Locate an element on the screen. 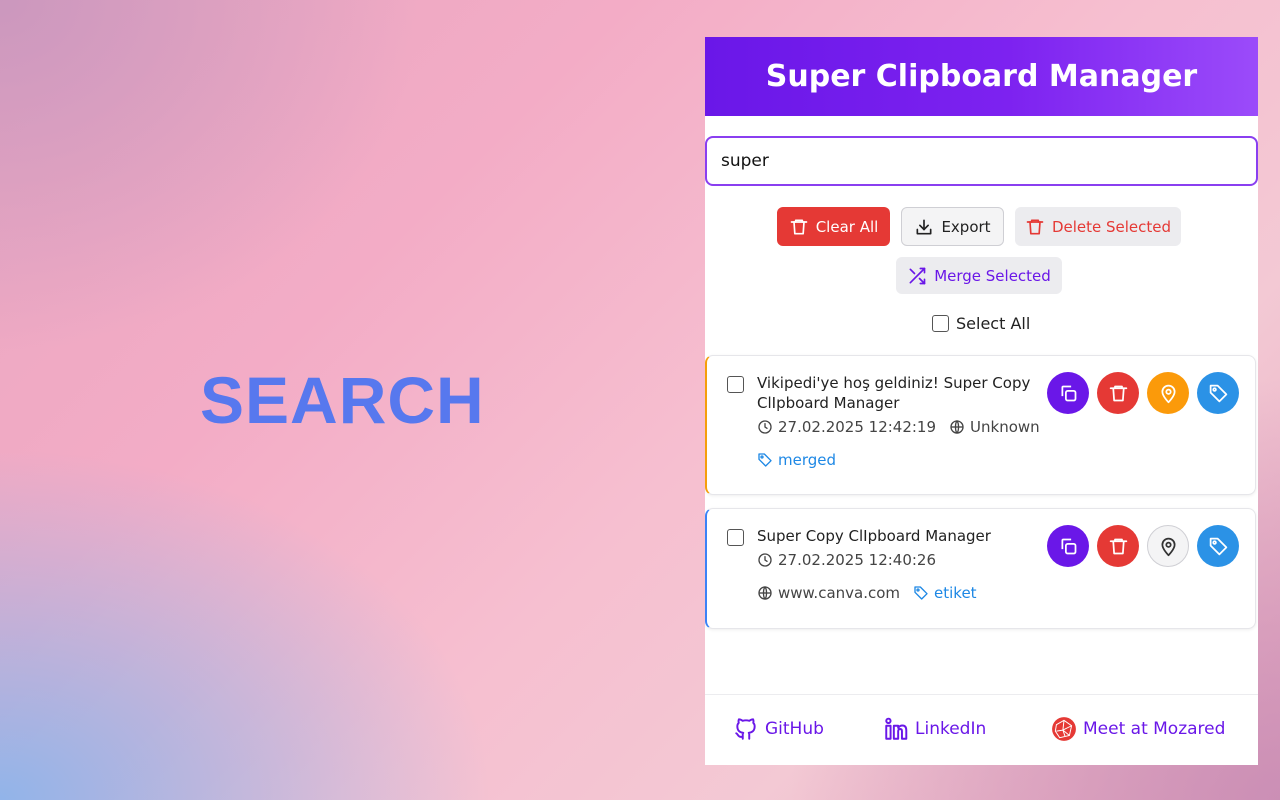 Image resolution: width=1280 pixels, height=800 pixels. item-tag: merged is located at coordinates (796, 460).